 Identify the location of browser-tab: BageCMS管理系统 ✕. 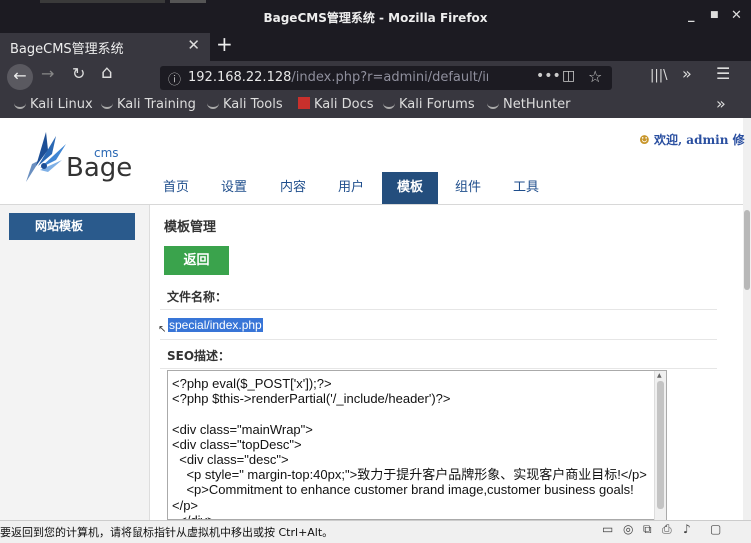
(105, 47).